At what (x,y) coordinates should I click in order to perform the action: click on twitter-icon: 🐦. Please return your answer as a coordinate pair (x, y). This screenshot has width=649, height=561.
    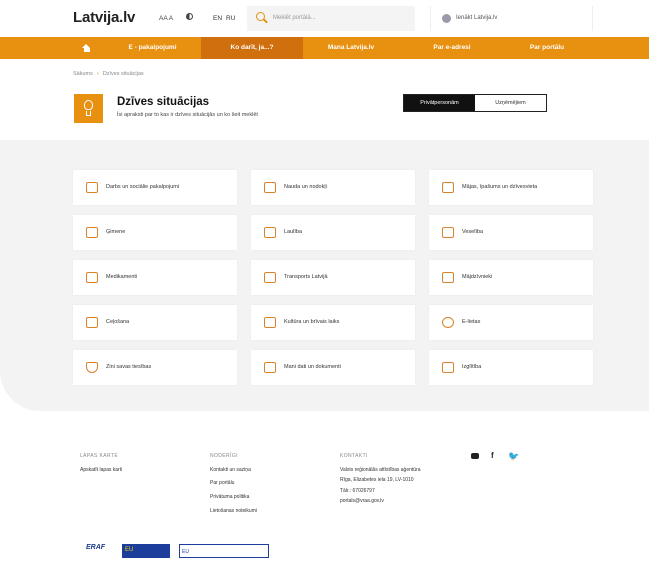
    Looking at the image, I should click on (513, 456).